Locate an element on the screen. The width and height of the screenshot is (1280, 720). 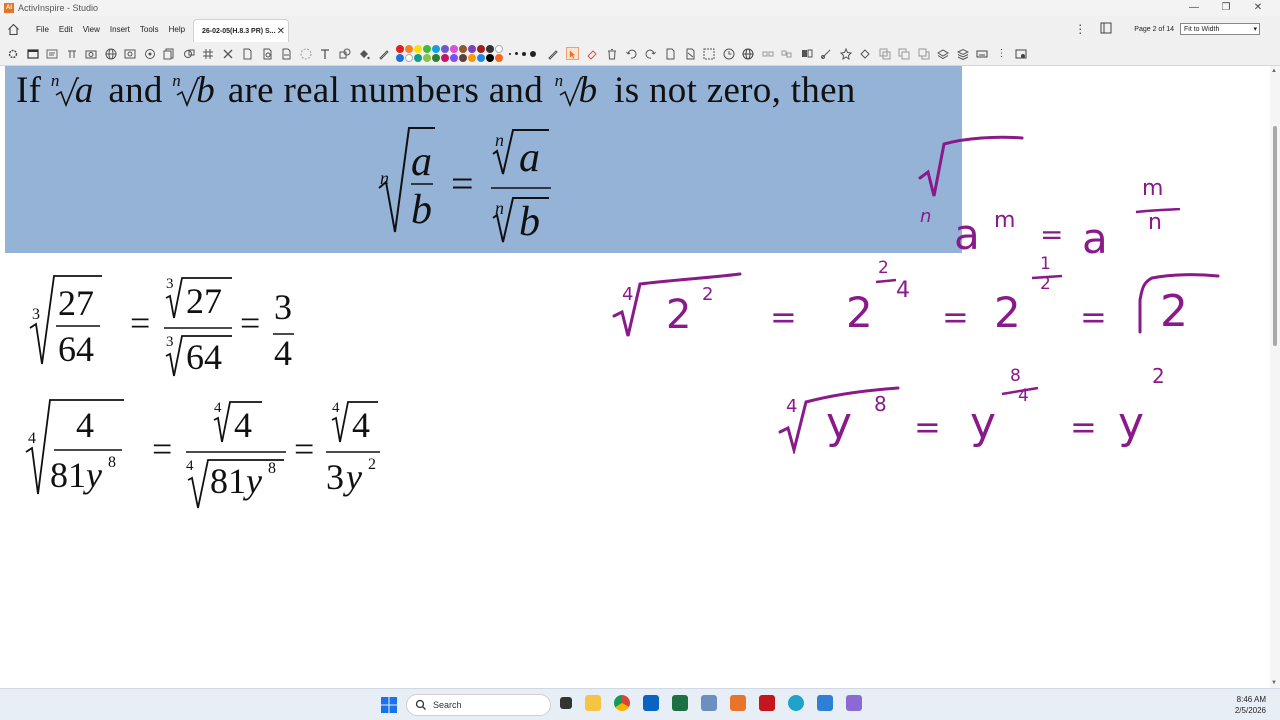
menu-view: View is located at coordinates (91, 29).